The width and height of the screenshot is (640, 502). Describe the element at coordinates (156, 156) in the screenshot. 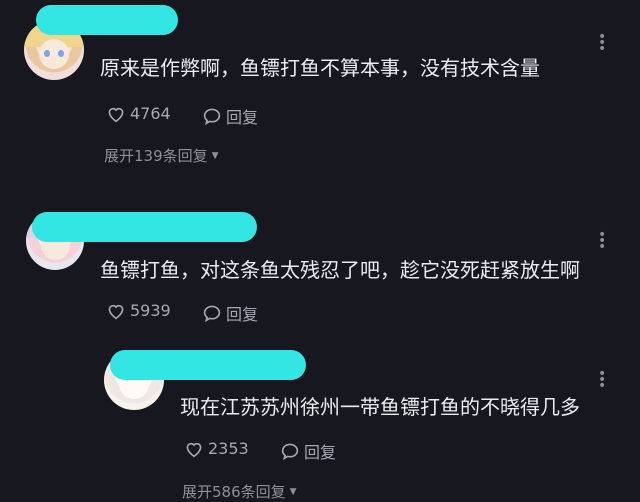

I see `expand-replies-label: 展开139条回复` at that location.